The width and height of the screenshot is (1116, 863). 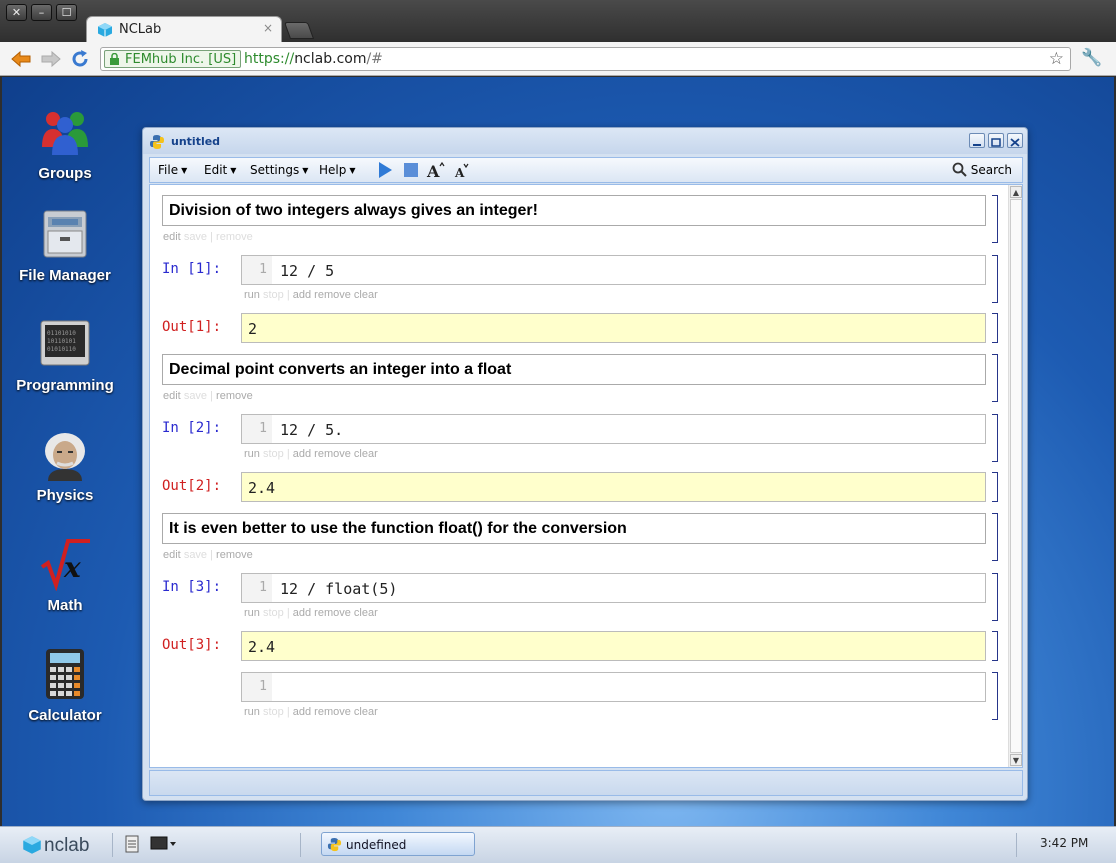 I want to click on scrollbar-thumb, so click(x=1016, y=476).